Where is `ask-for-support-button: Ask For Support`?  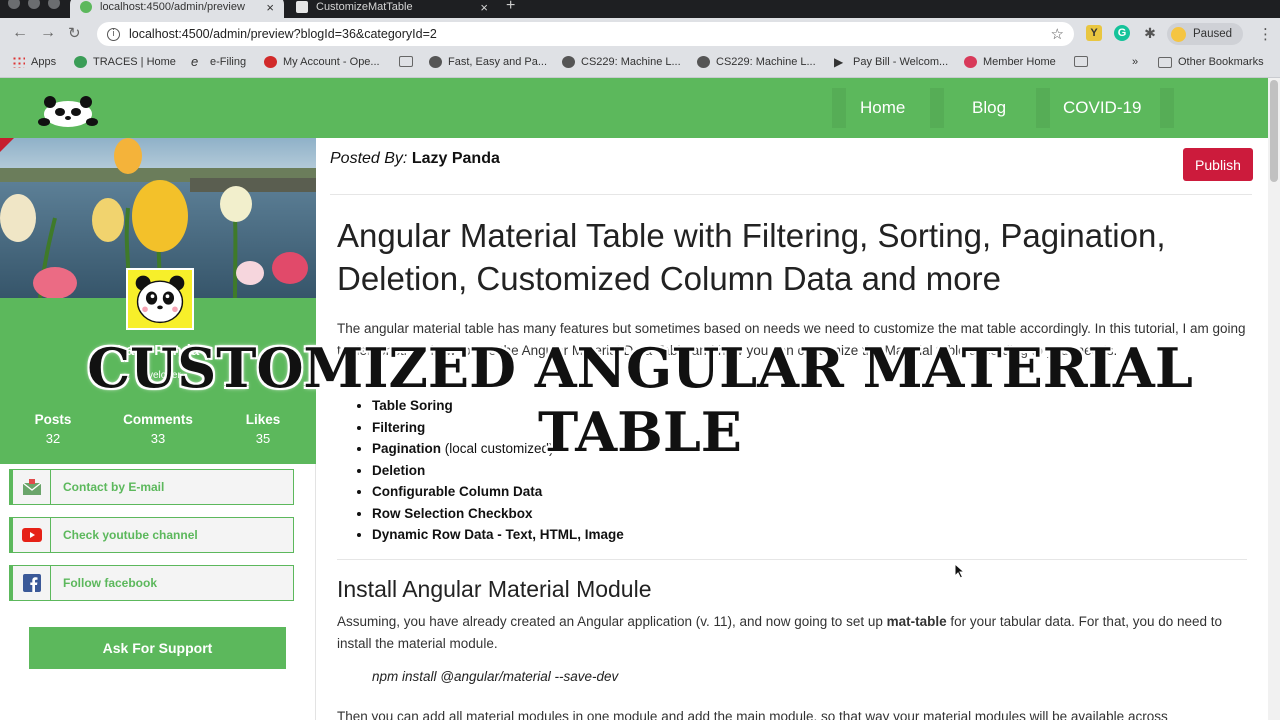
ask-for-support-button: Ask For Support is located at coordinates (157, 648).